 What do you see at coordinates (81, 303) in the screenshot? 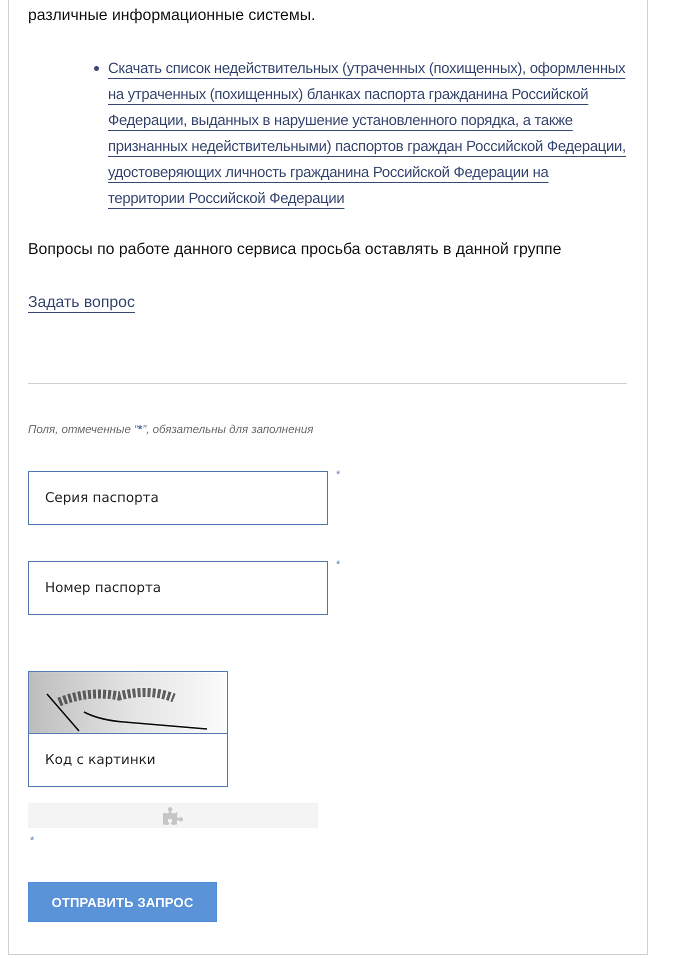
I see `ask-question-link: Задать вопрос` at bounding box center [81, 303].